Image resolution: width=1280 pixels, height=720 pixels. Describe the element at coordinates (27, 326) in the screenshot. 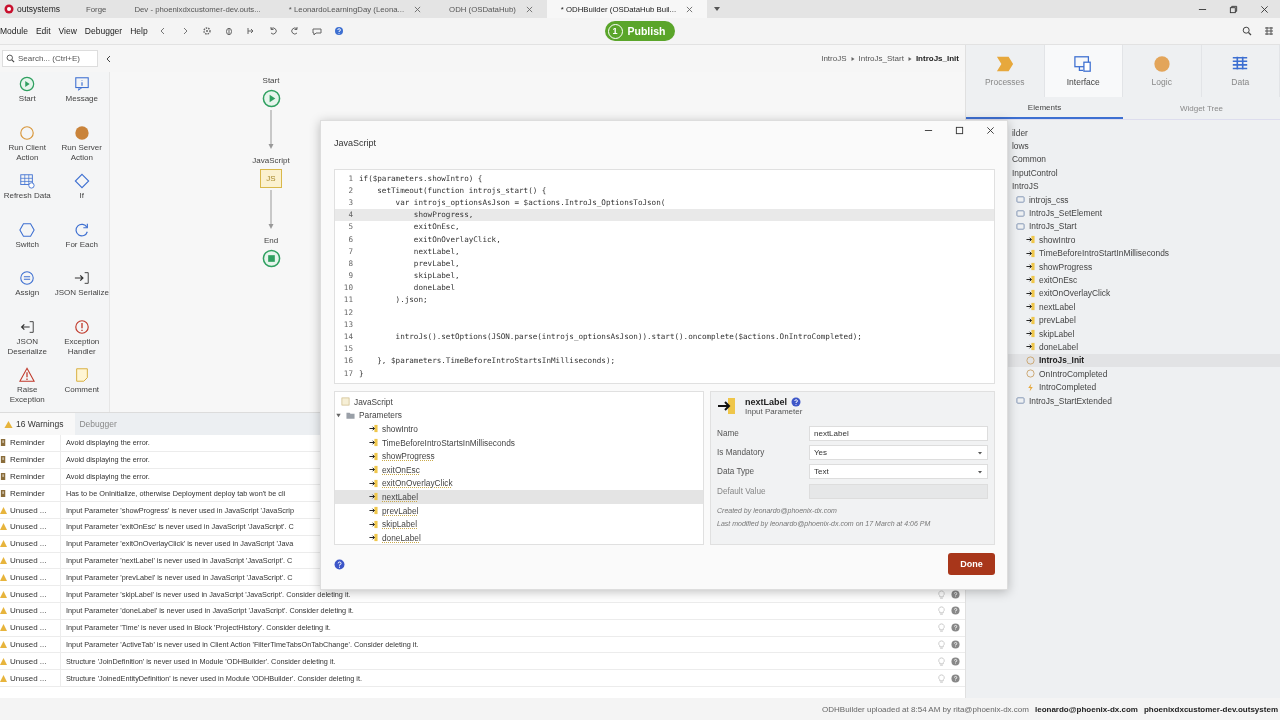

I see `deserialize-tool-icon` at that location.